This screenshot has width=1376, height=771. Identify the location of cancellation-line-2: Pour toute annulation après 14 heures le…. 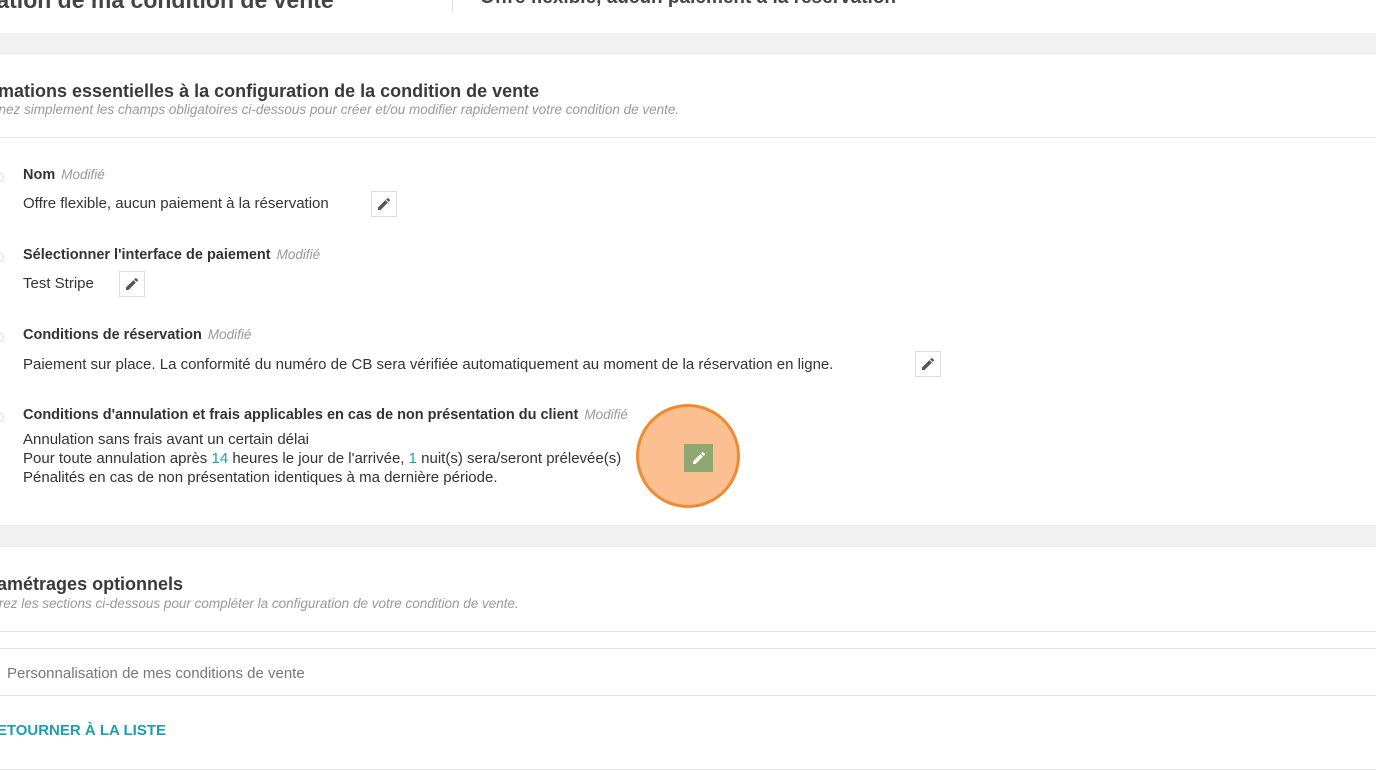
(322, 458).